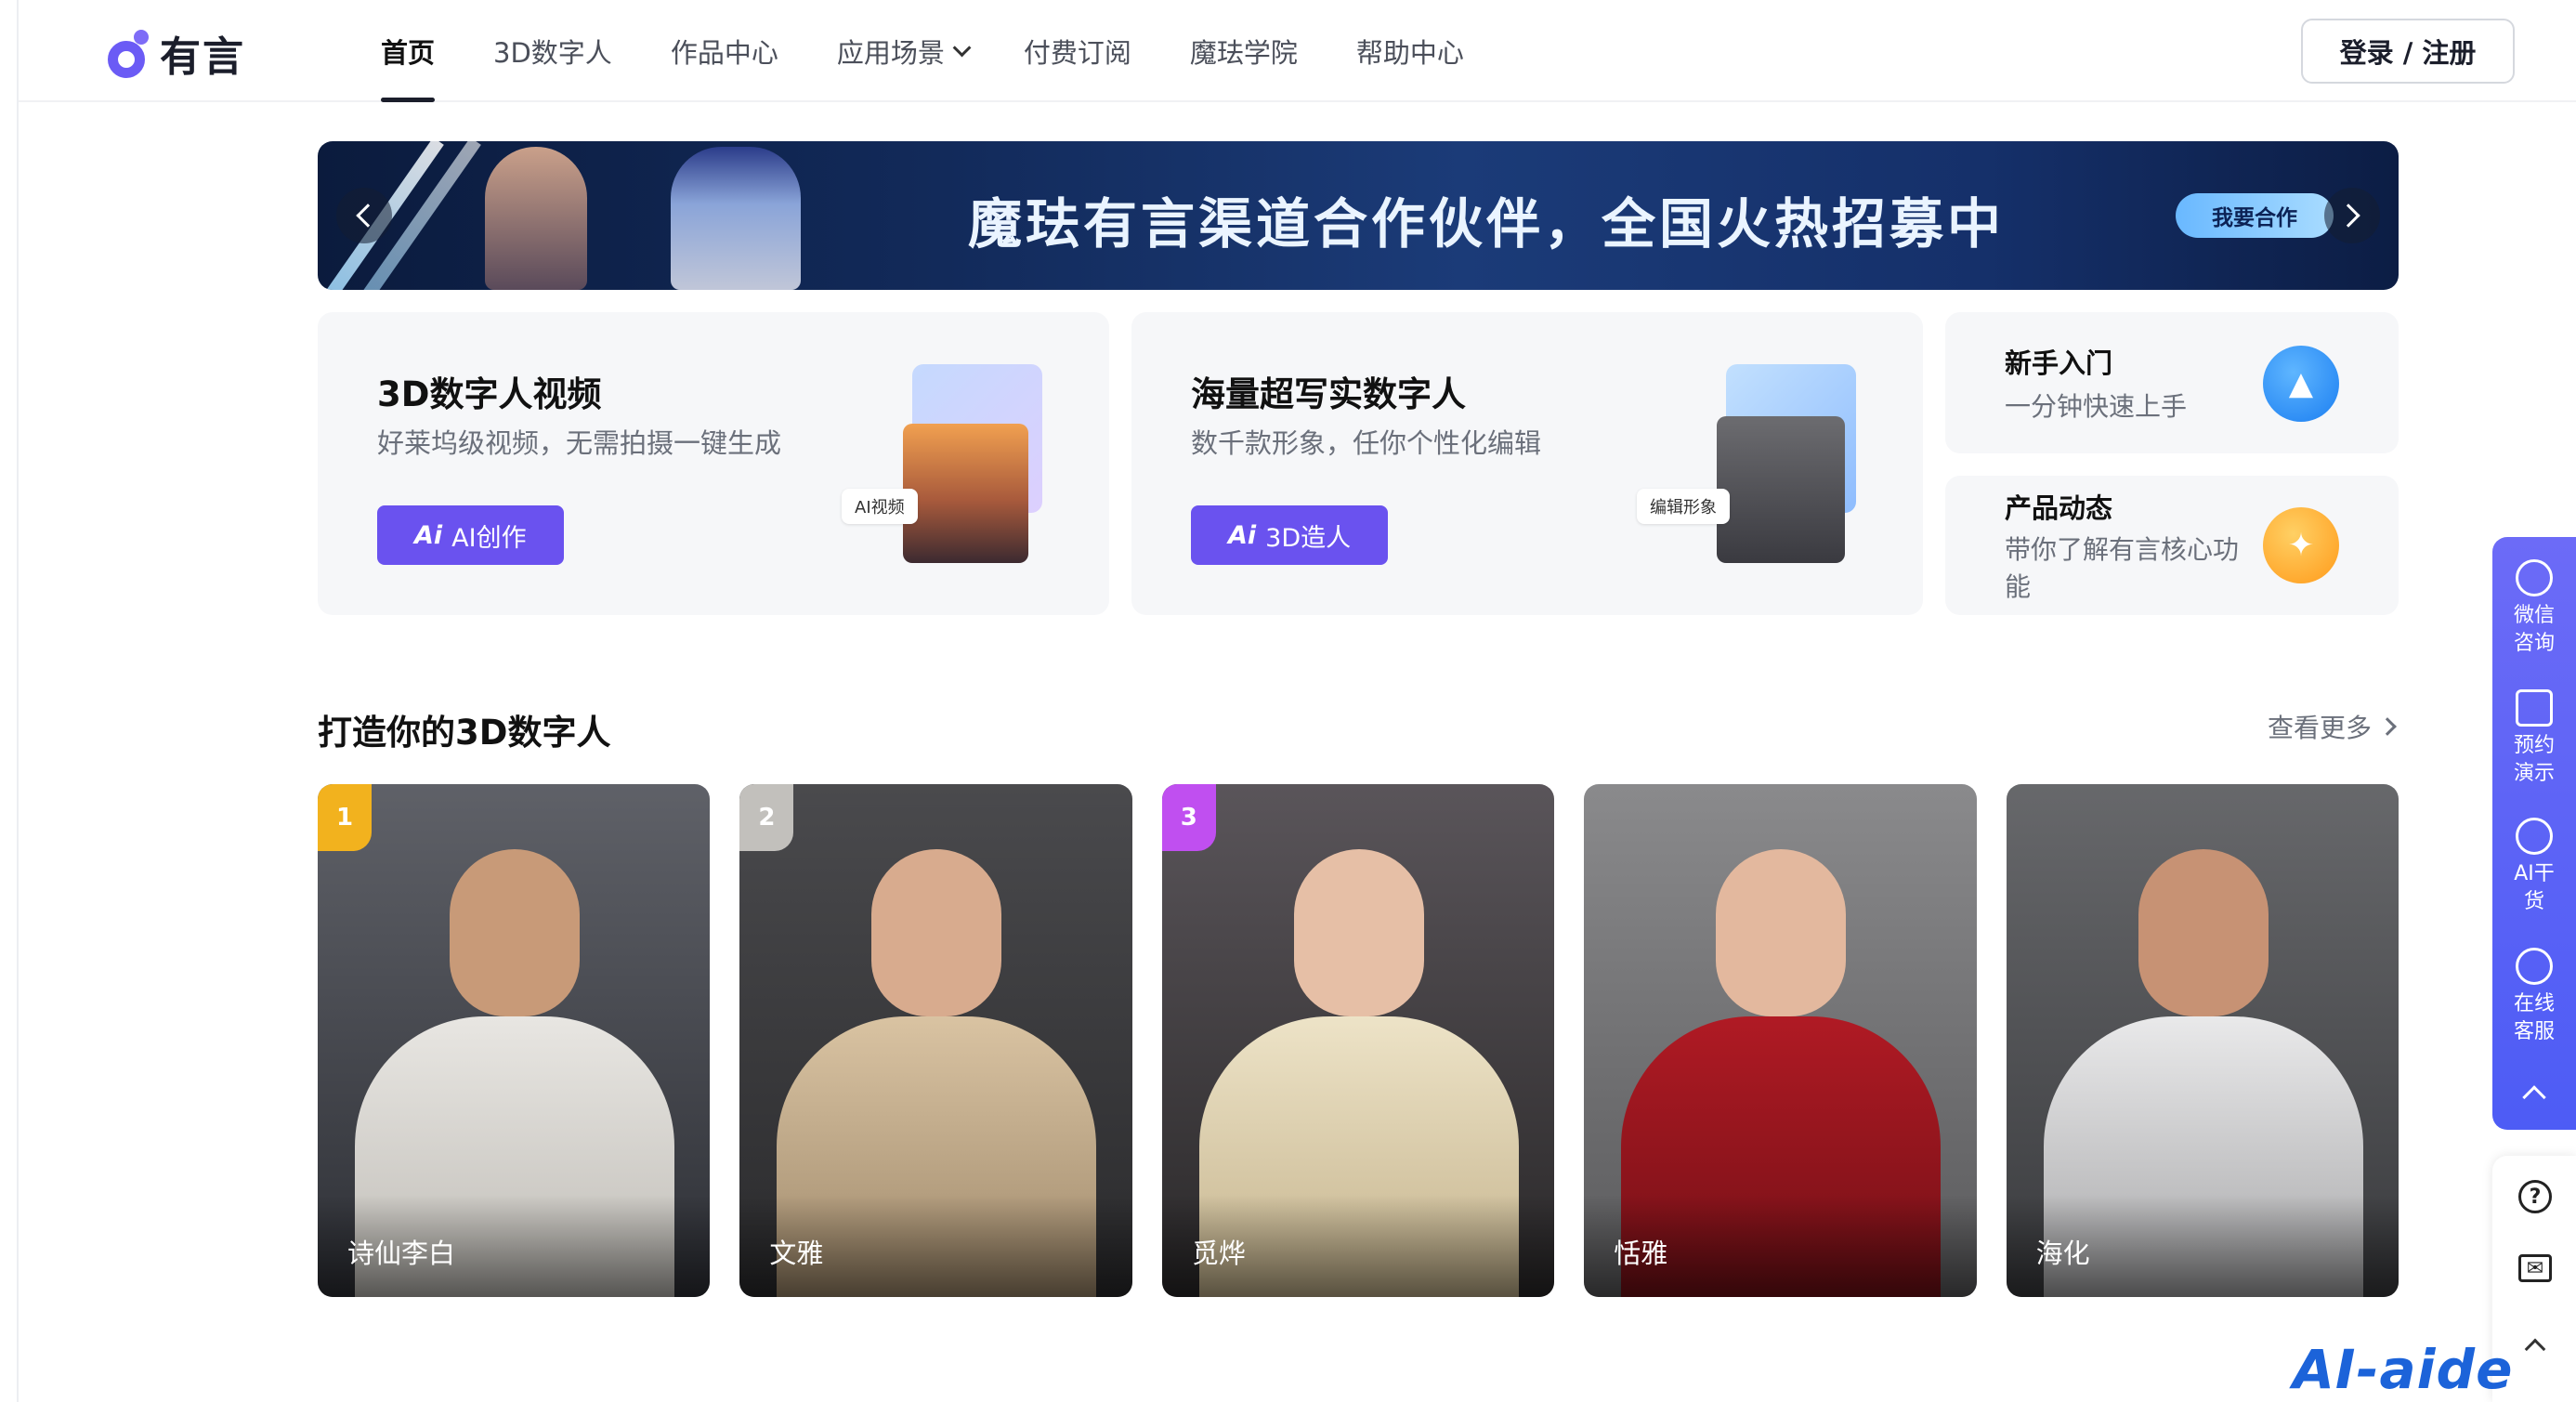 Image resolution: width=2576 pixels, height=1402 pixels. What do you see at coordinates (368, 215) in the screenshot?
I see `chevron-left-icon` at bounding box center [368, 215].